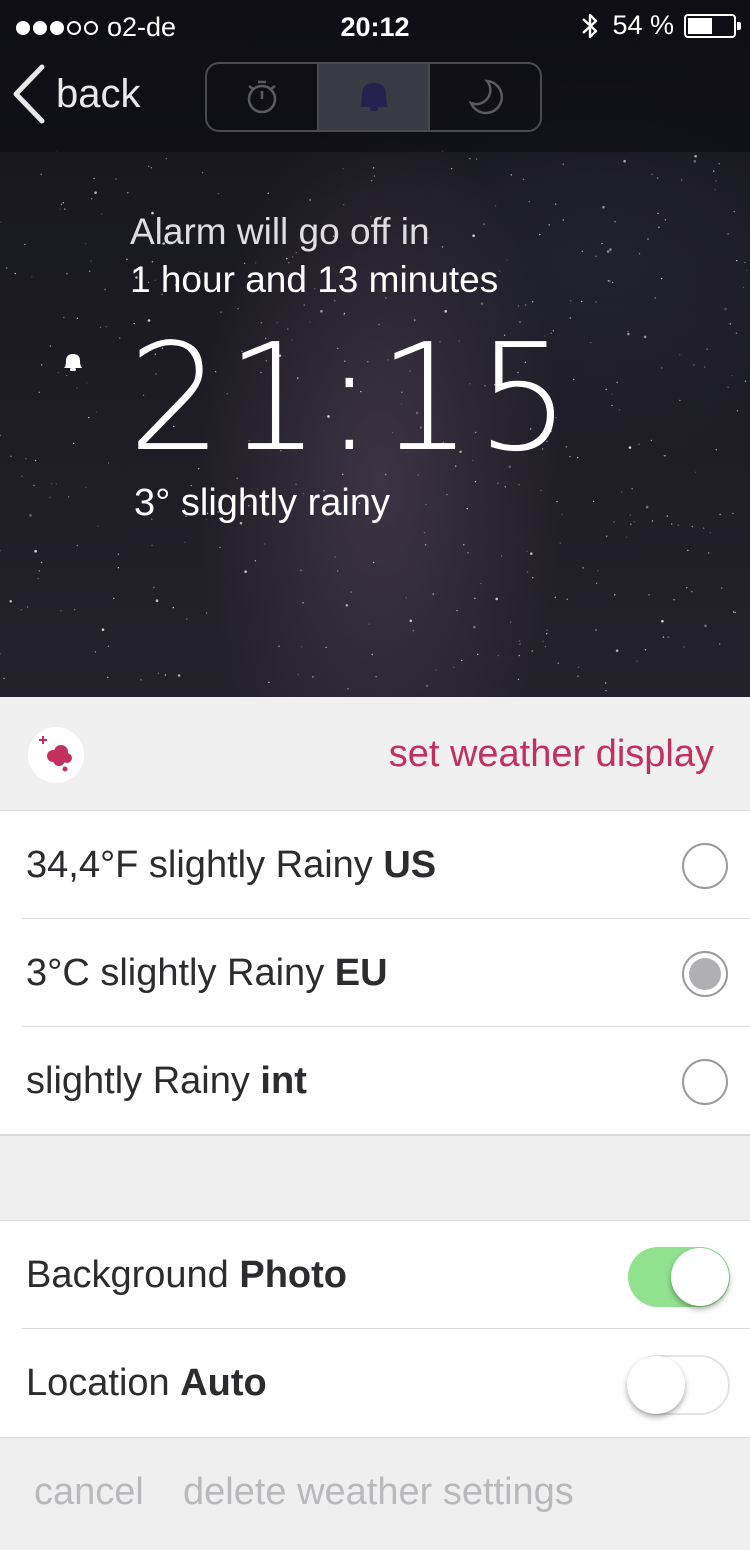  What do you see at coordinates (375, 1178) in the screenshot?
I see `section-spacer` at bounding box center [375, 1178].